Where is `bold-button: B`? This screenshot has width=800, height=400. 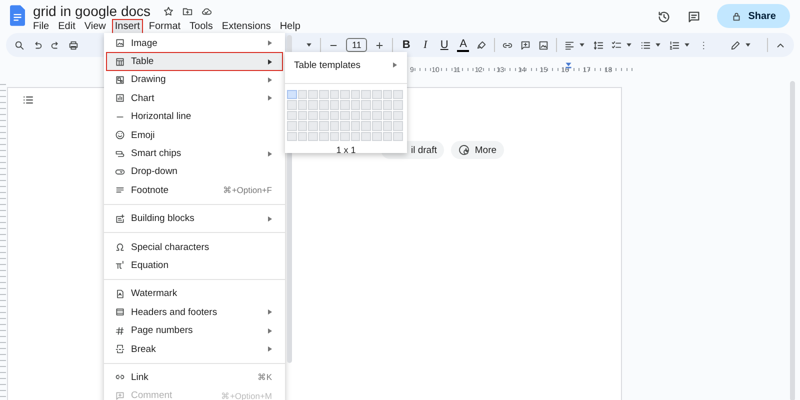 bold-button: B is located at coordinates (406, 45).